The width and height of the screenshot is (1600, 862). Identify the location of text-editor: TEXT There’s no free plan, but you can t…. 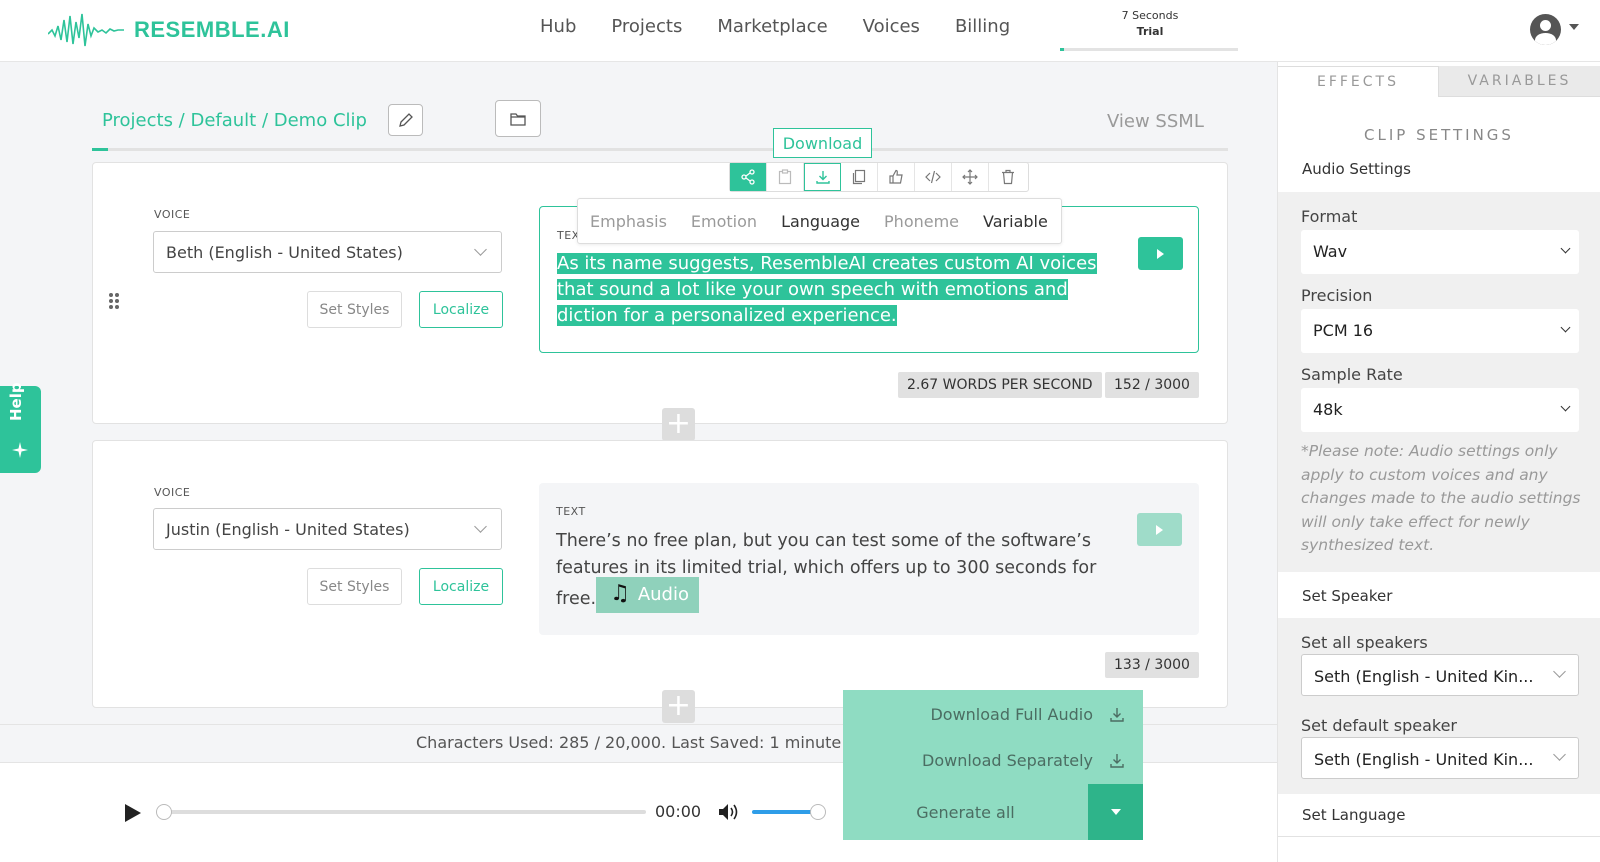
(869, 559).